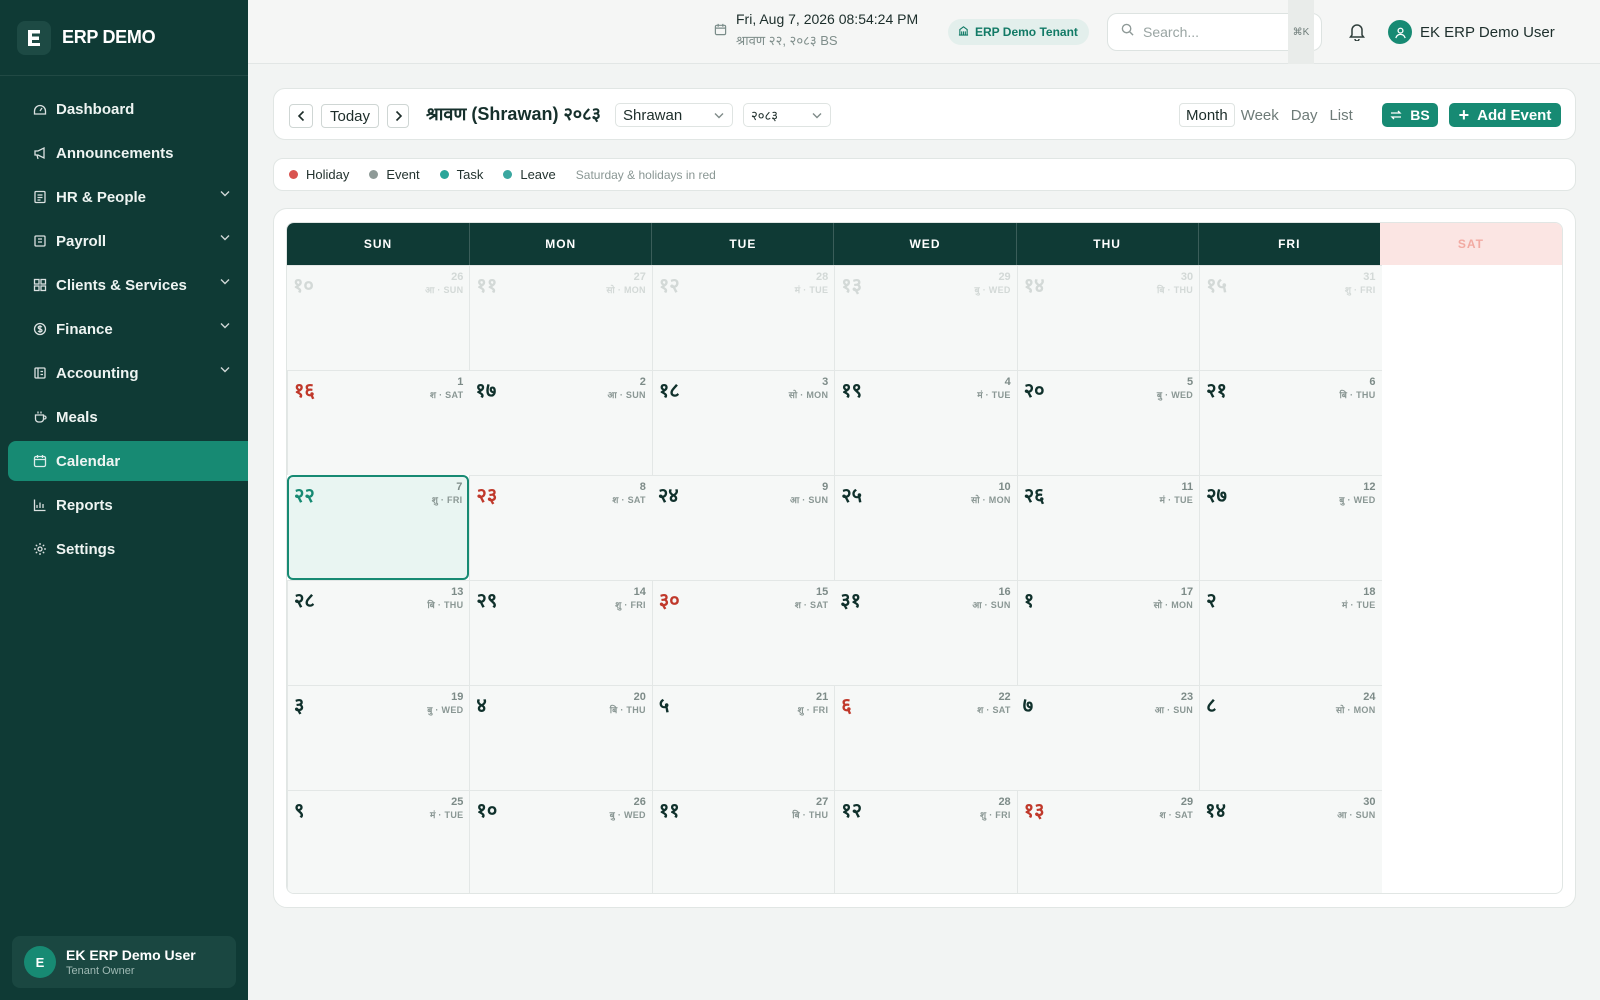 Image resolution: width=1600 pixels, height=1000 pixels. I want to click on bs-day-number: १४, so click(1215, 810).